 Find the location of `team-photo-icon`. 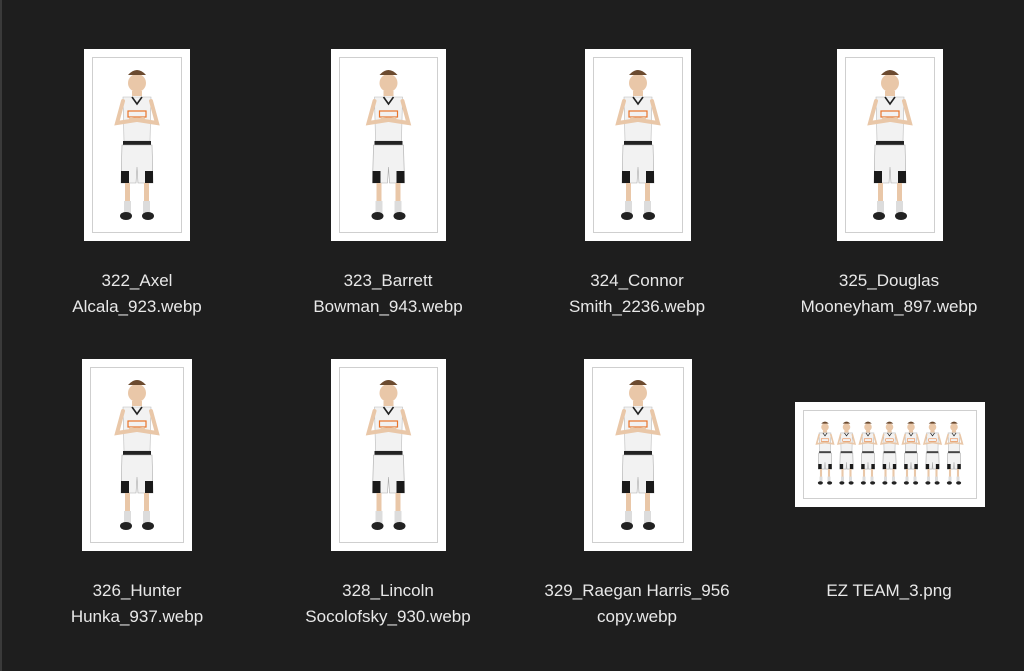

team-photo-icon is located at coordinates (889, 453).